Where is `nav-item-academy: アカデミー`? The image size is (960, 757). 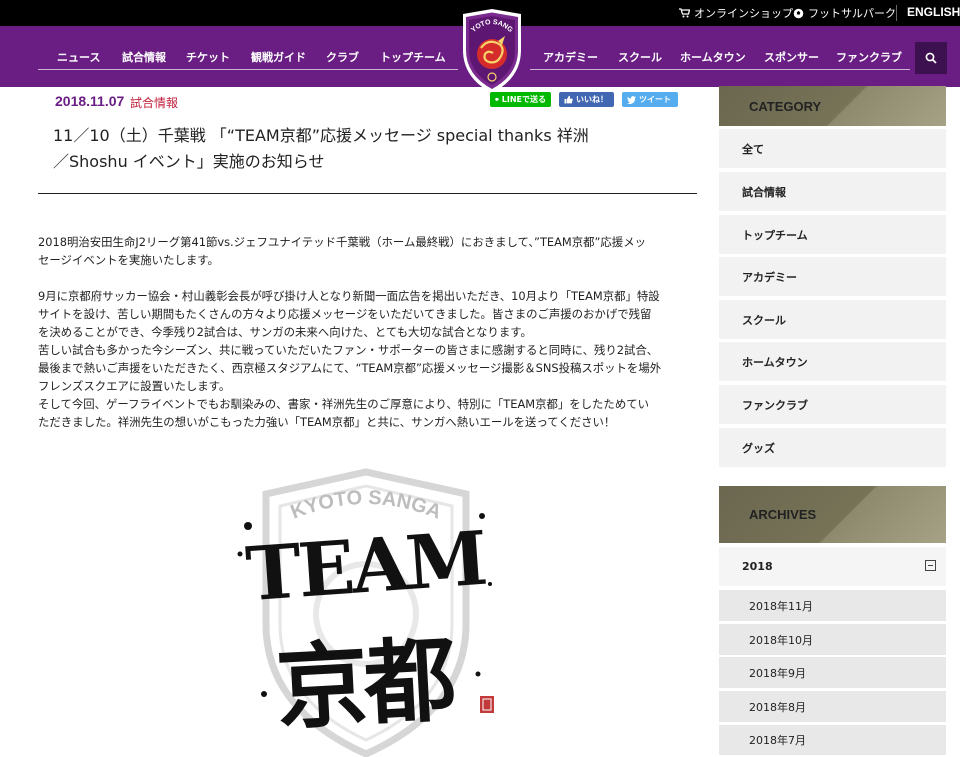 nav-item-academy: アカデミー is located at coordinates (570, 57).